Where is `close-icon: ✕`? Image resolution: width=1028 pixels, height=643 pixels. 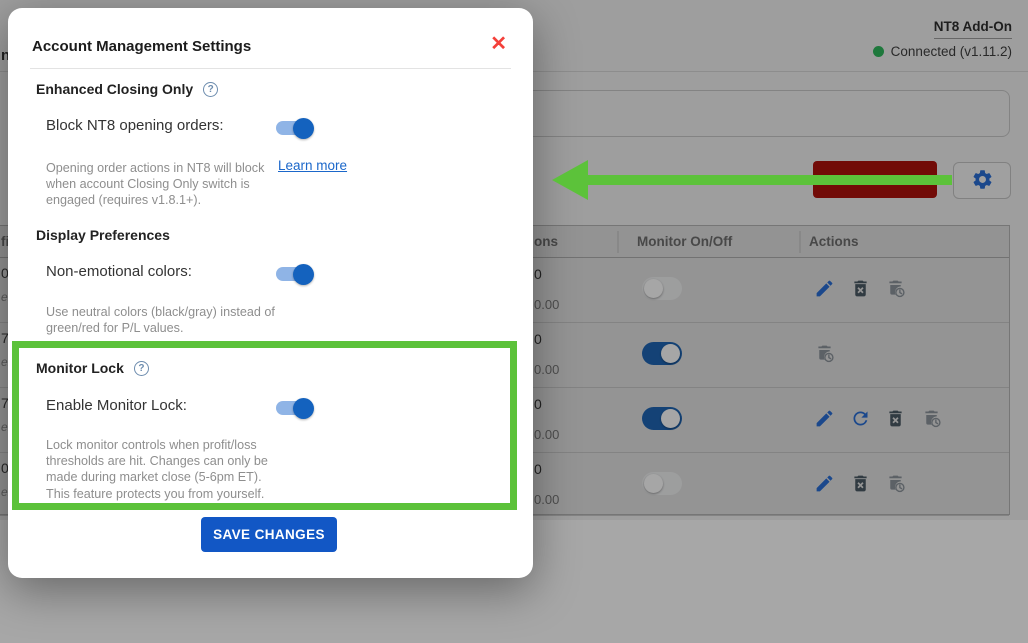 close-icon: ✕ is located at coordinates (498, 44).